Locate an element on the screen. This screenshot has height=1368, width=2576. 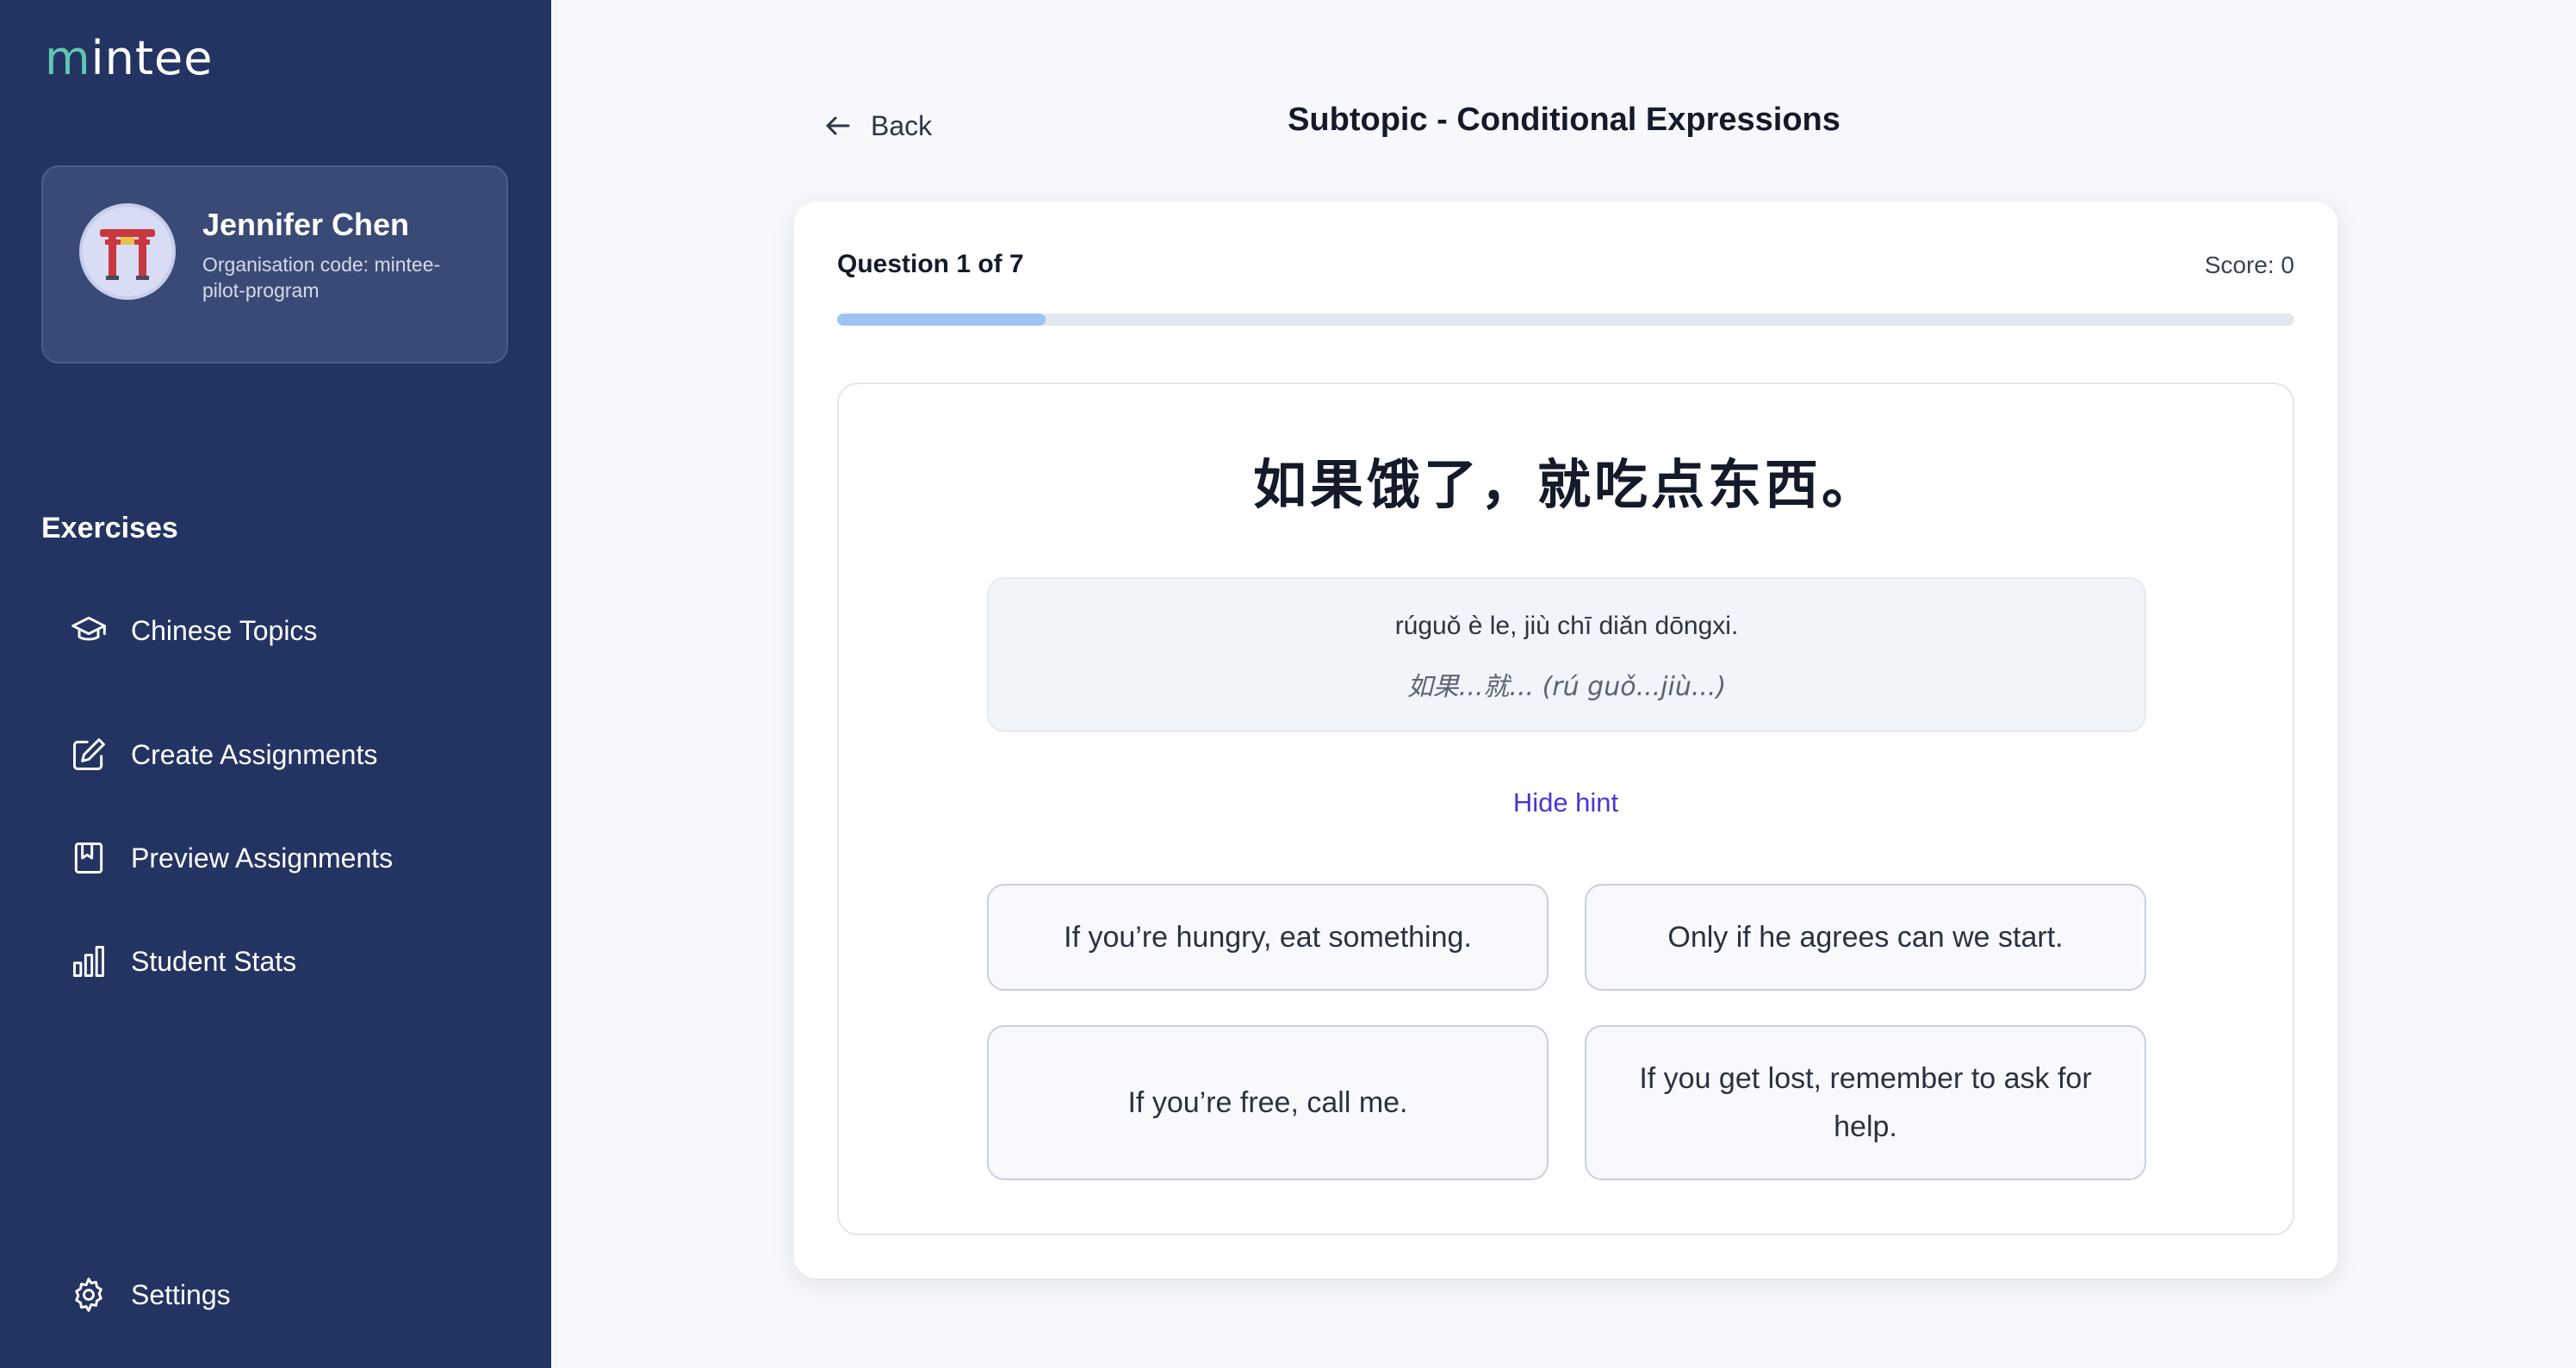
score-display: Score: 0 is located at coordinates (2249, 265).